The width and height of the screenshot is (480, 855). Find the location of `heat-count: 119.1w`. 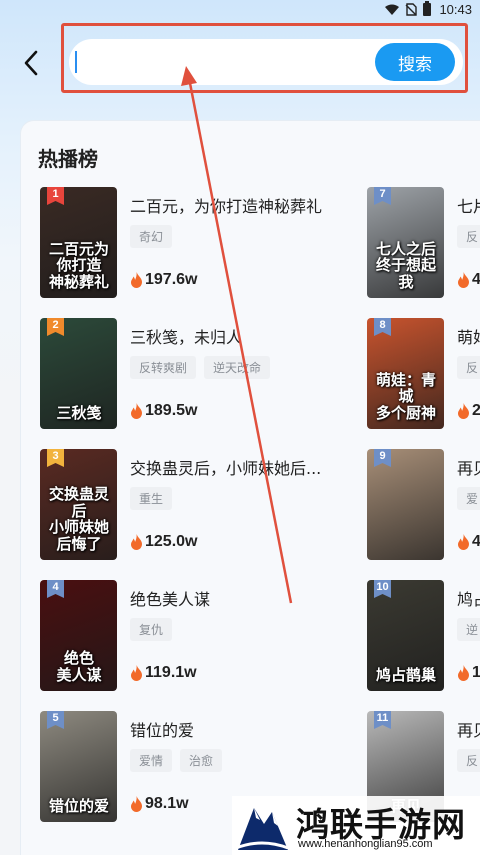

heat-count: 119.1w is located at coordinates (163, 673).